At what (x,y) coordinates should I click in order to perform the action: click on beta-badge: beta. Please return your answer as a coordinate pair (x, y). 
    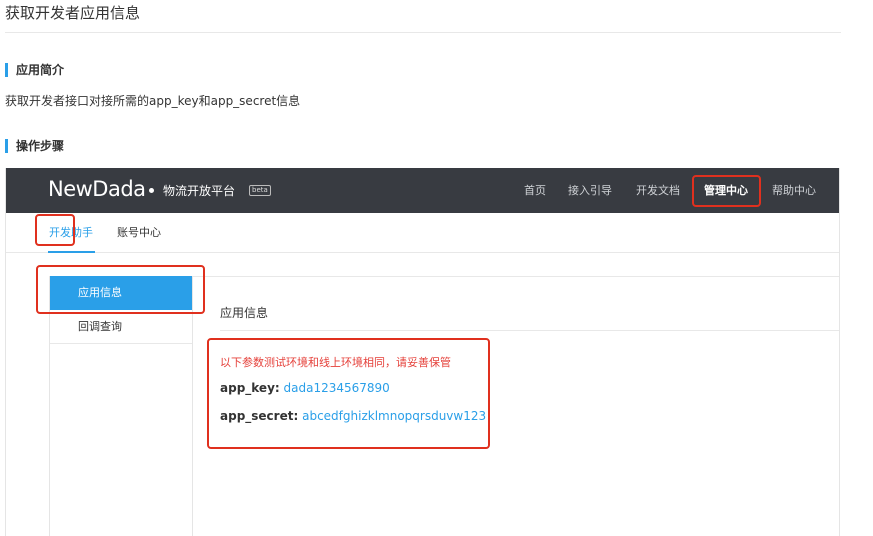
    Looking at the image, I should click on (260, 190).